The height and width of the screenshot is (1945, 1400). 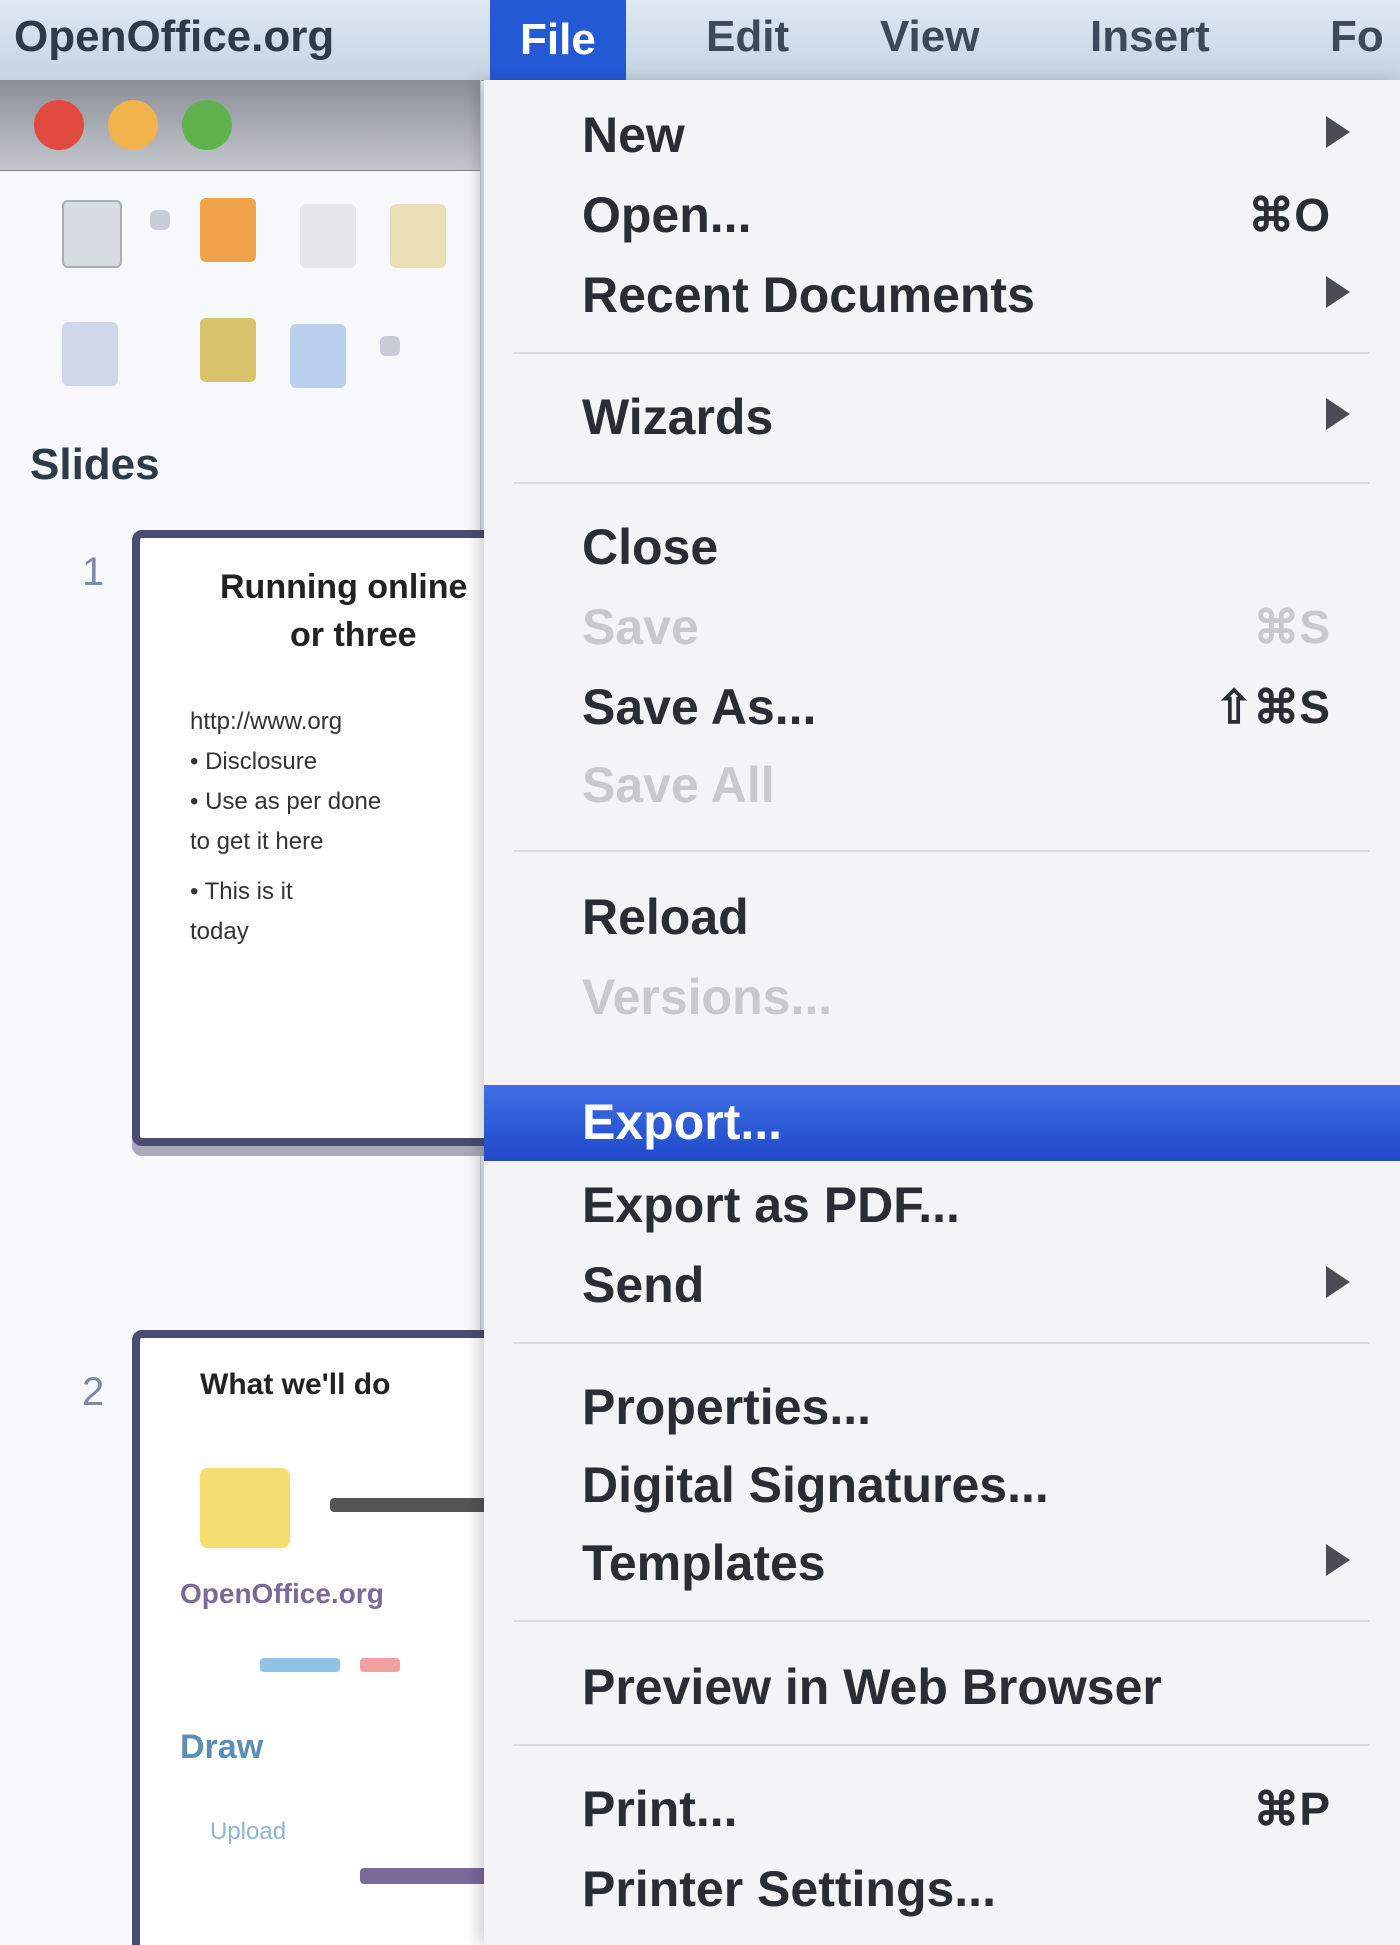 What do you see at coordinates (353, 635) in the screenshot?
I see `slide-title-line2: or three` at bounding box center [353, 635].